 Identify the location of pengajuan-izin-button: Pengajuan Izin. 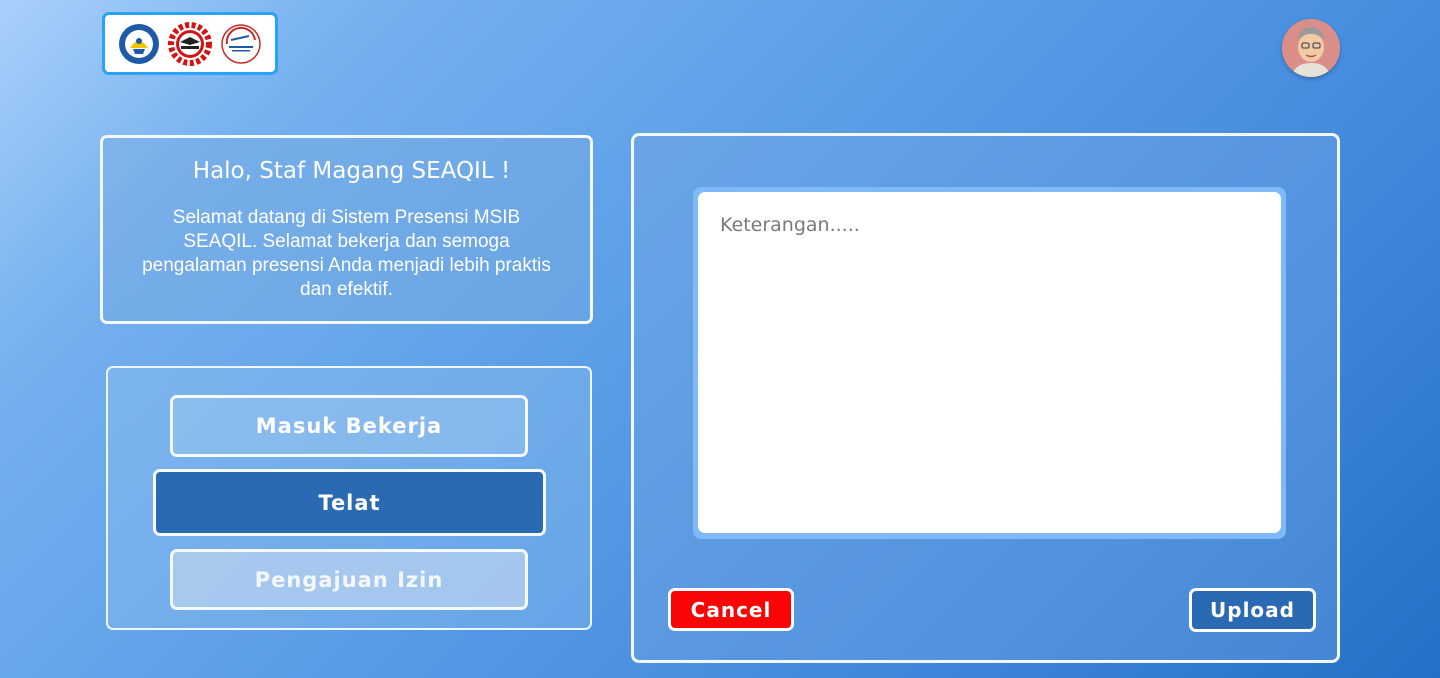
(349, 579).